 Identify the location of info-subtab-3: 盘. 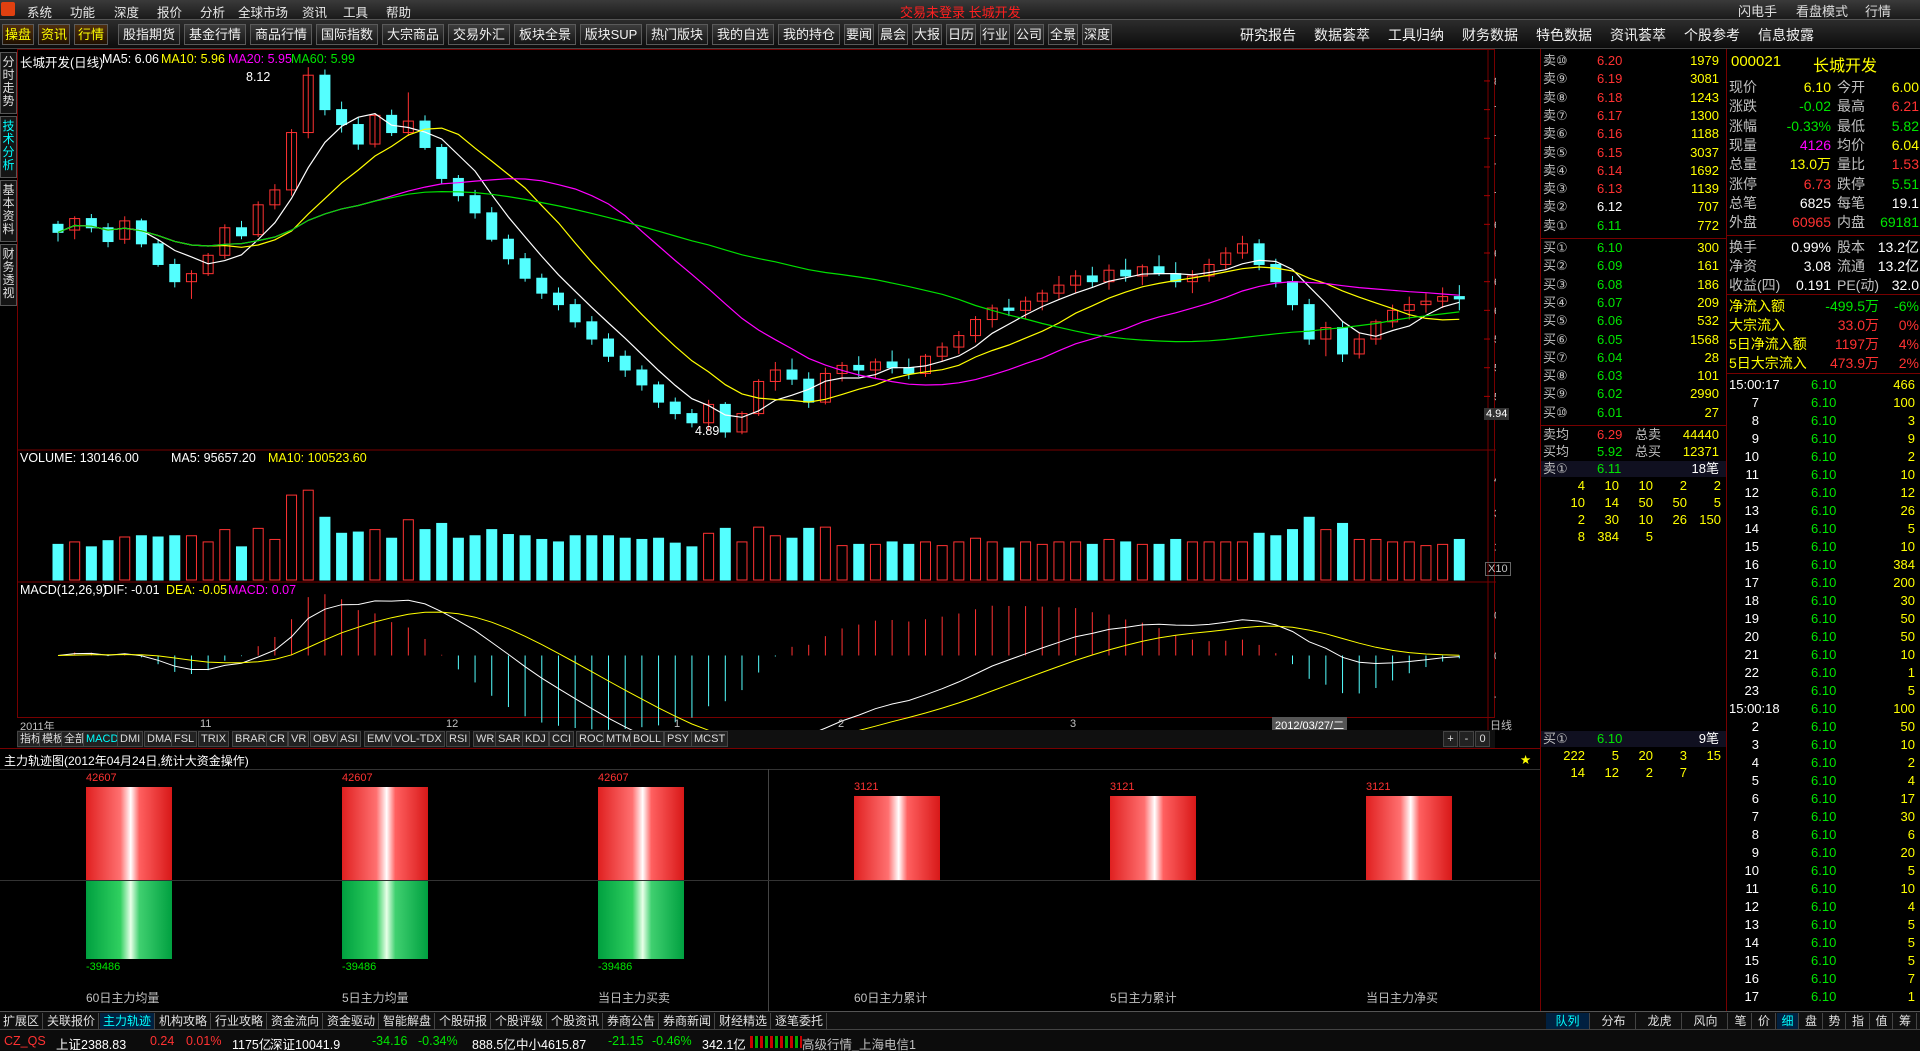
(1812, 1021).